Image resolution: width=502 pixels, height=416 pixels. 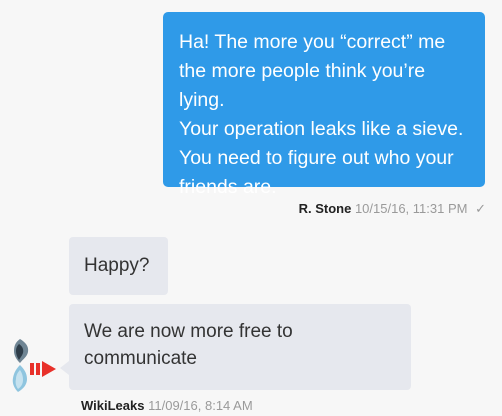 I want to click on incoming-message-text: We are now more free to communicate, so click(x=247, y=345).